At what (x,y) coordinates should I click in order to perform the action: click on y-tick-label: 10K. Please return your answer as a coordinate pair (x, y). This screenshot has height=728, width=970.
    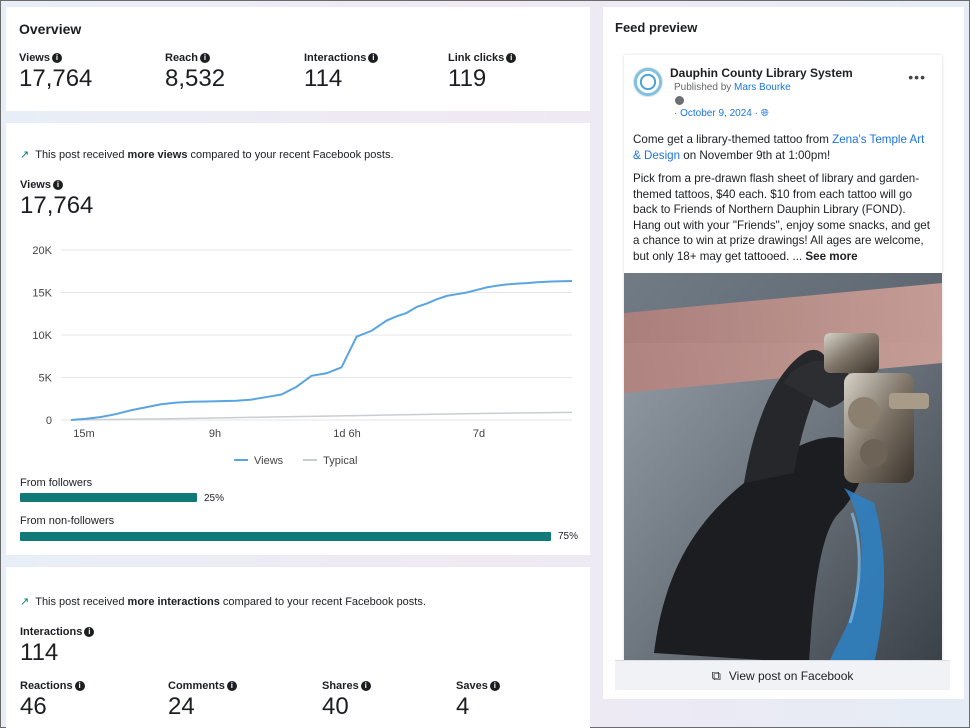
    Looking at the image, I should click on (42, 336).